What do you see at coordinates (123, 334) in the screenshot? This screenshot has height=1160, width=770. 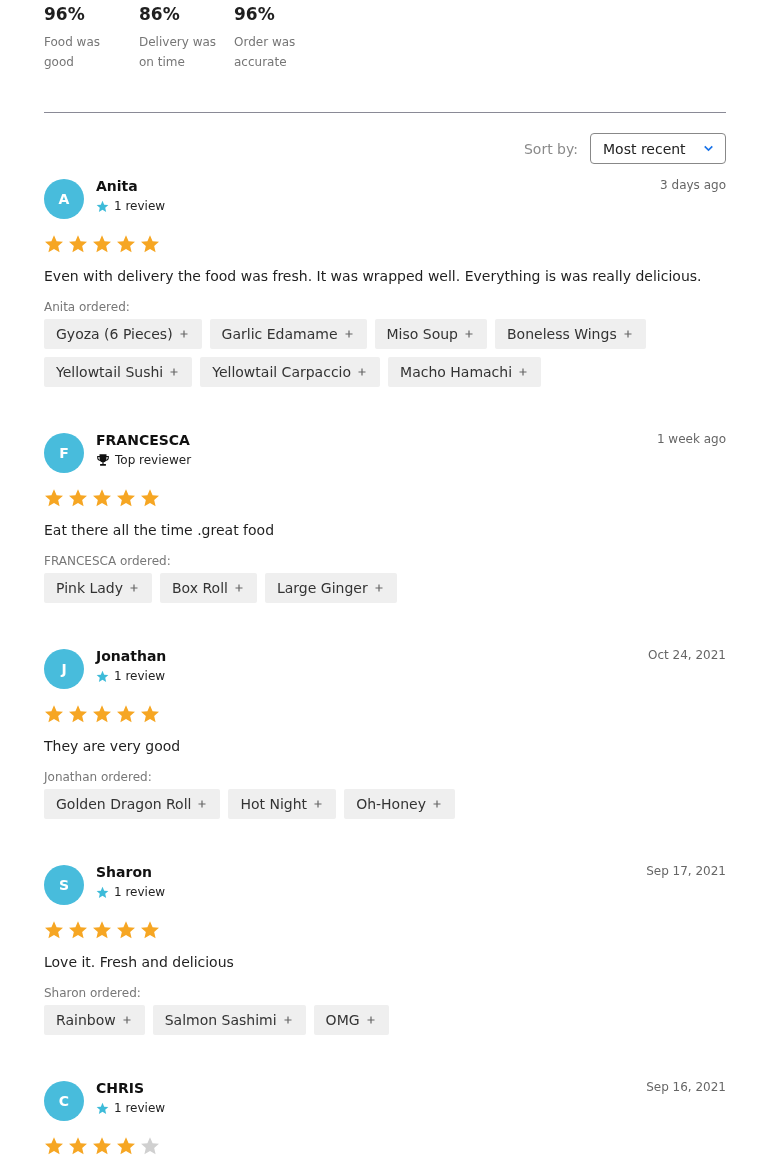 I see `dish-chip: Gyoza (6 Pieces)` at bounding box center [123, 334].